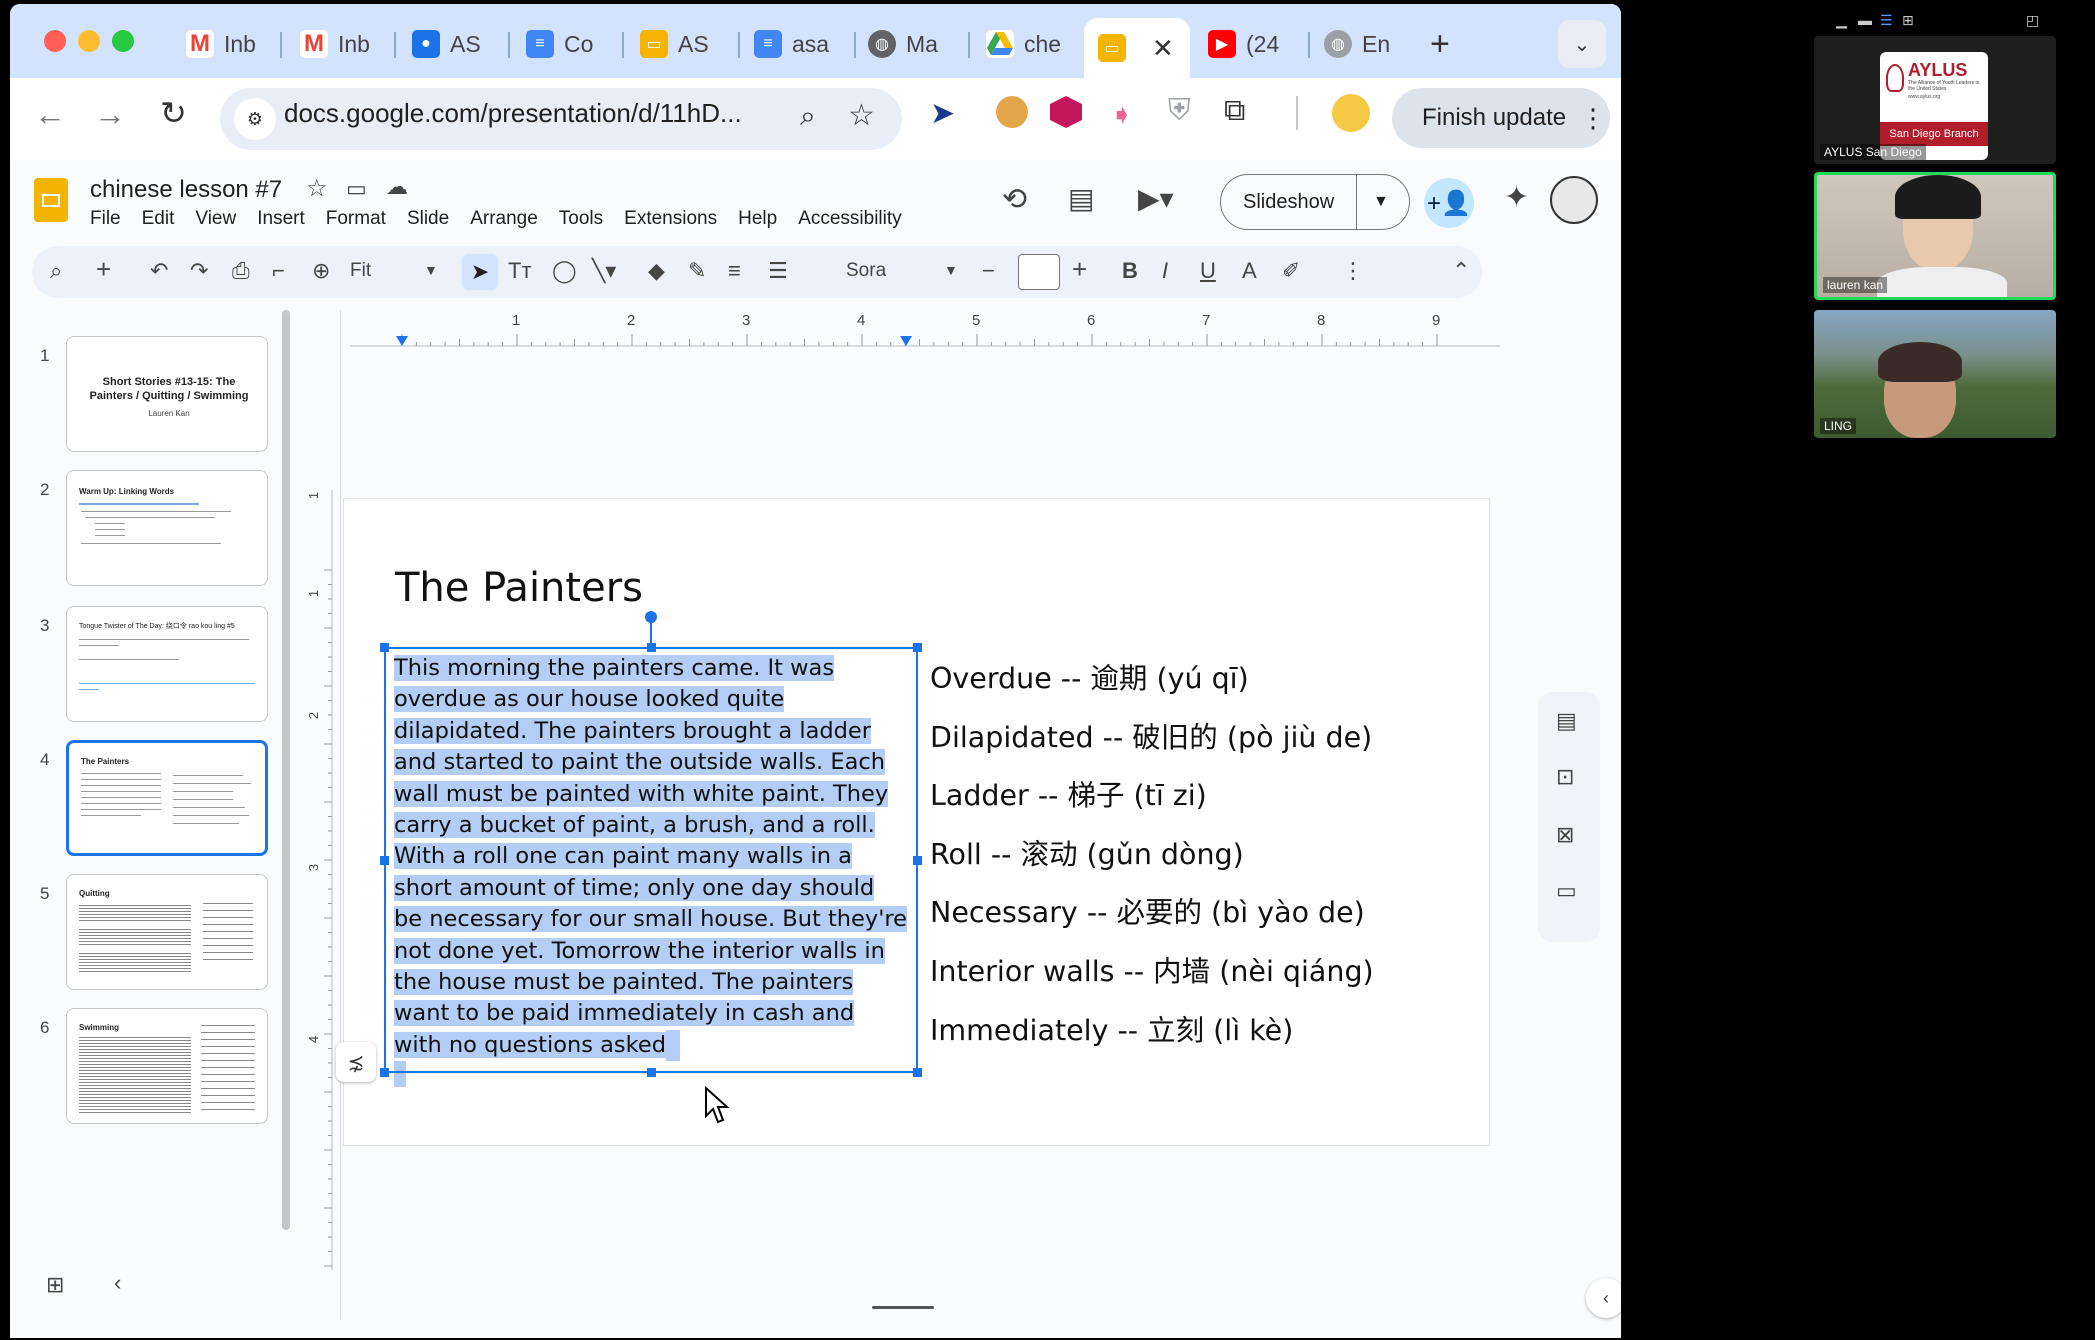  Describe the element at coordinates (1357, 44) in the screenshot. I see `tab-globe-2: ◍ En` at that location.